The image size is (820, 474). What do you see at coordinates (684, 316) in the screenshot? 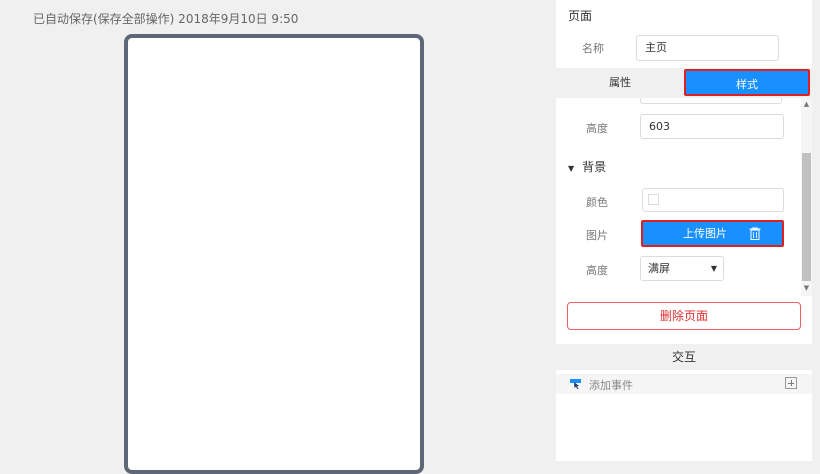
I see `delete-page-button: 删除页面` at bounding box center [684, 316].